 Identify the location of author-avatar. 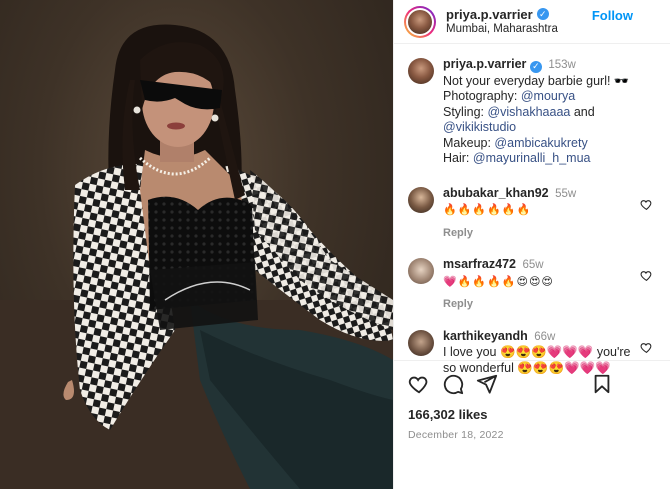
(420, 21).